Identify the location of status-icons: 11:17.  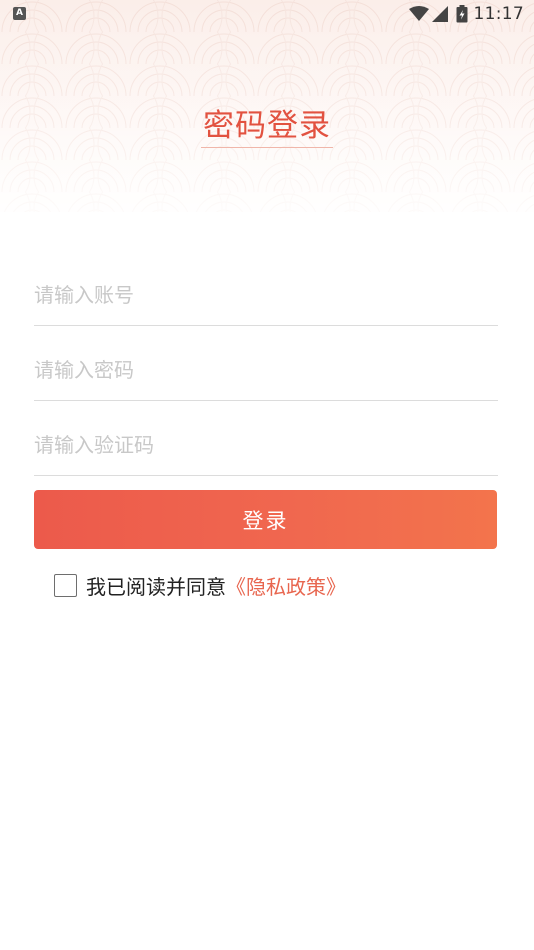
(466, 14).